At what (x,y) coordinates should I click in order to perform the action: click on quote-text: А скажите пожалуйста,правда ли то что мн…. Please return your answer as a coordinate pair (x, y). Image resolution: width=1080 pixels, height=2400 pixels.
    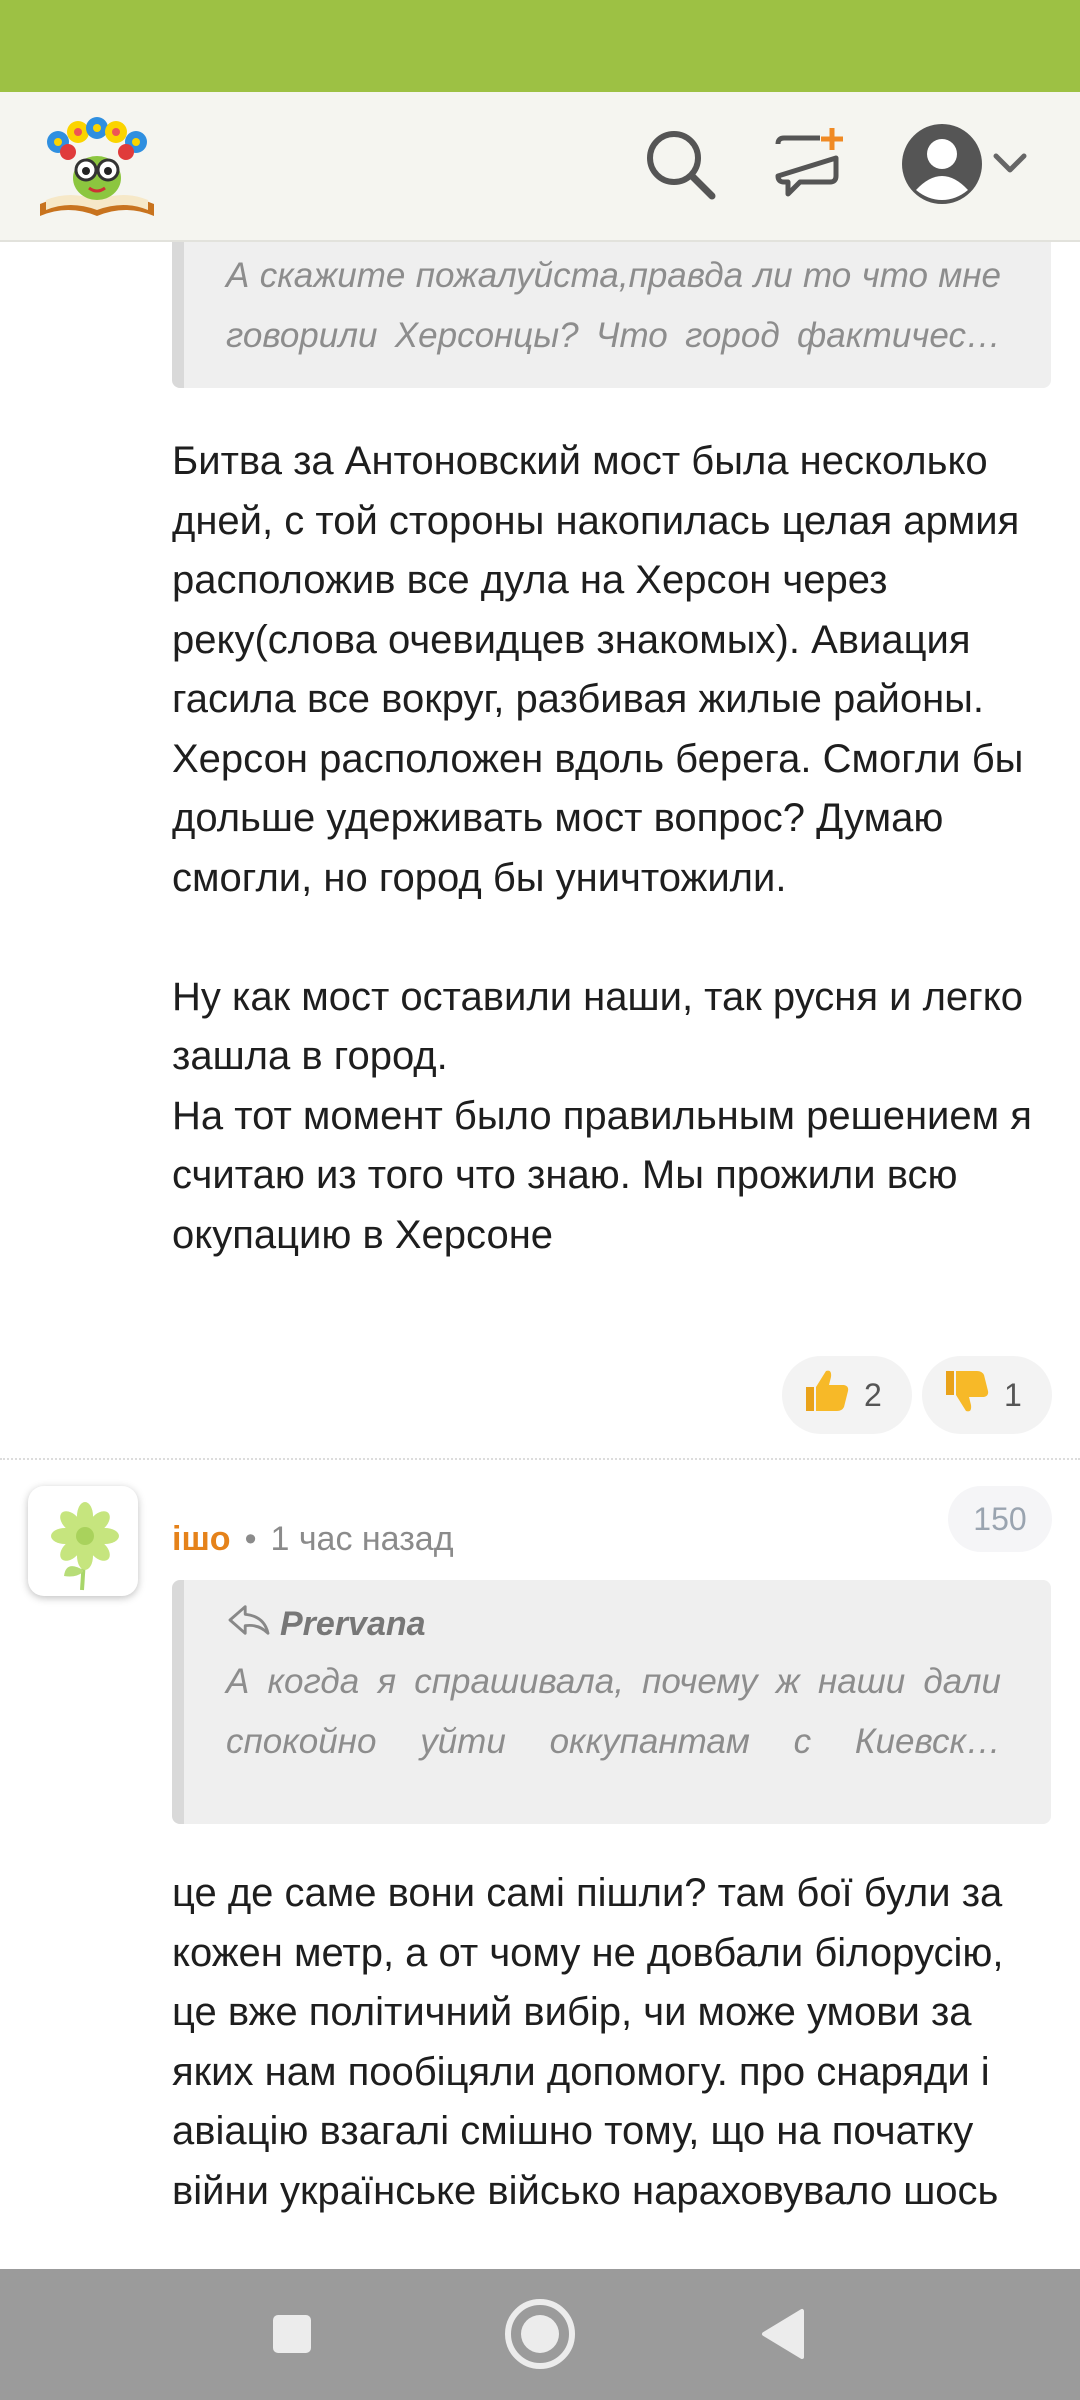
    Looking at the image, I should click on (613, 305).